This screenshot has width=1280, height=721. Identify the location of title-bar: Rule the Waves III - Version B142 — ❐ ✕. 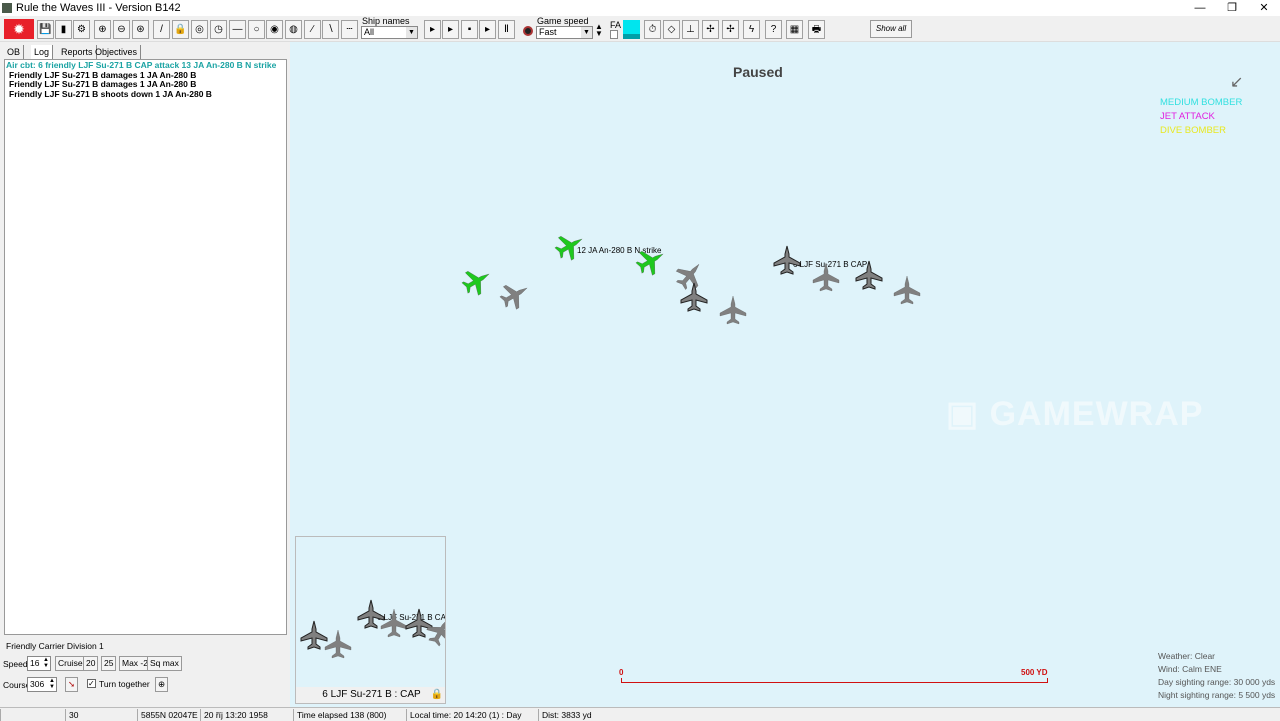
(640, 8).